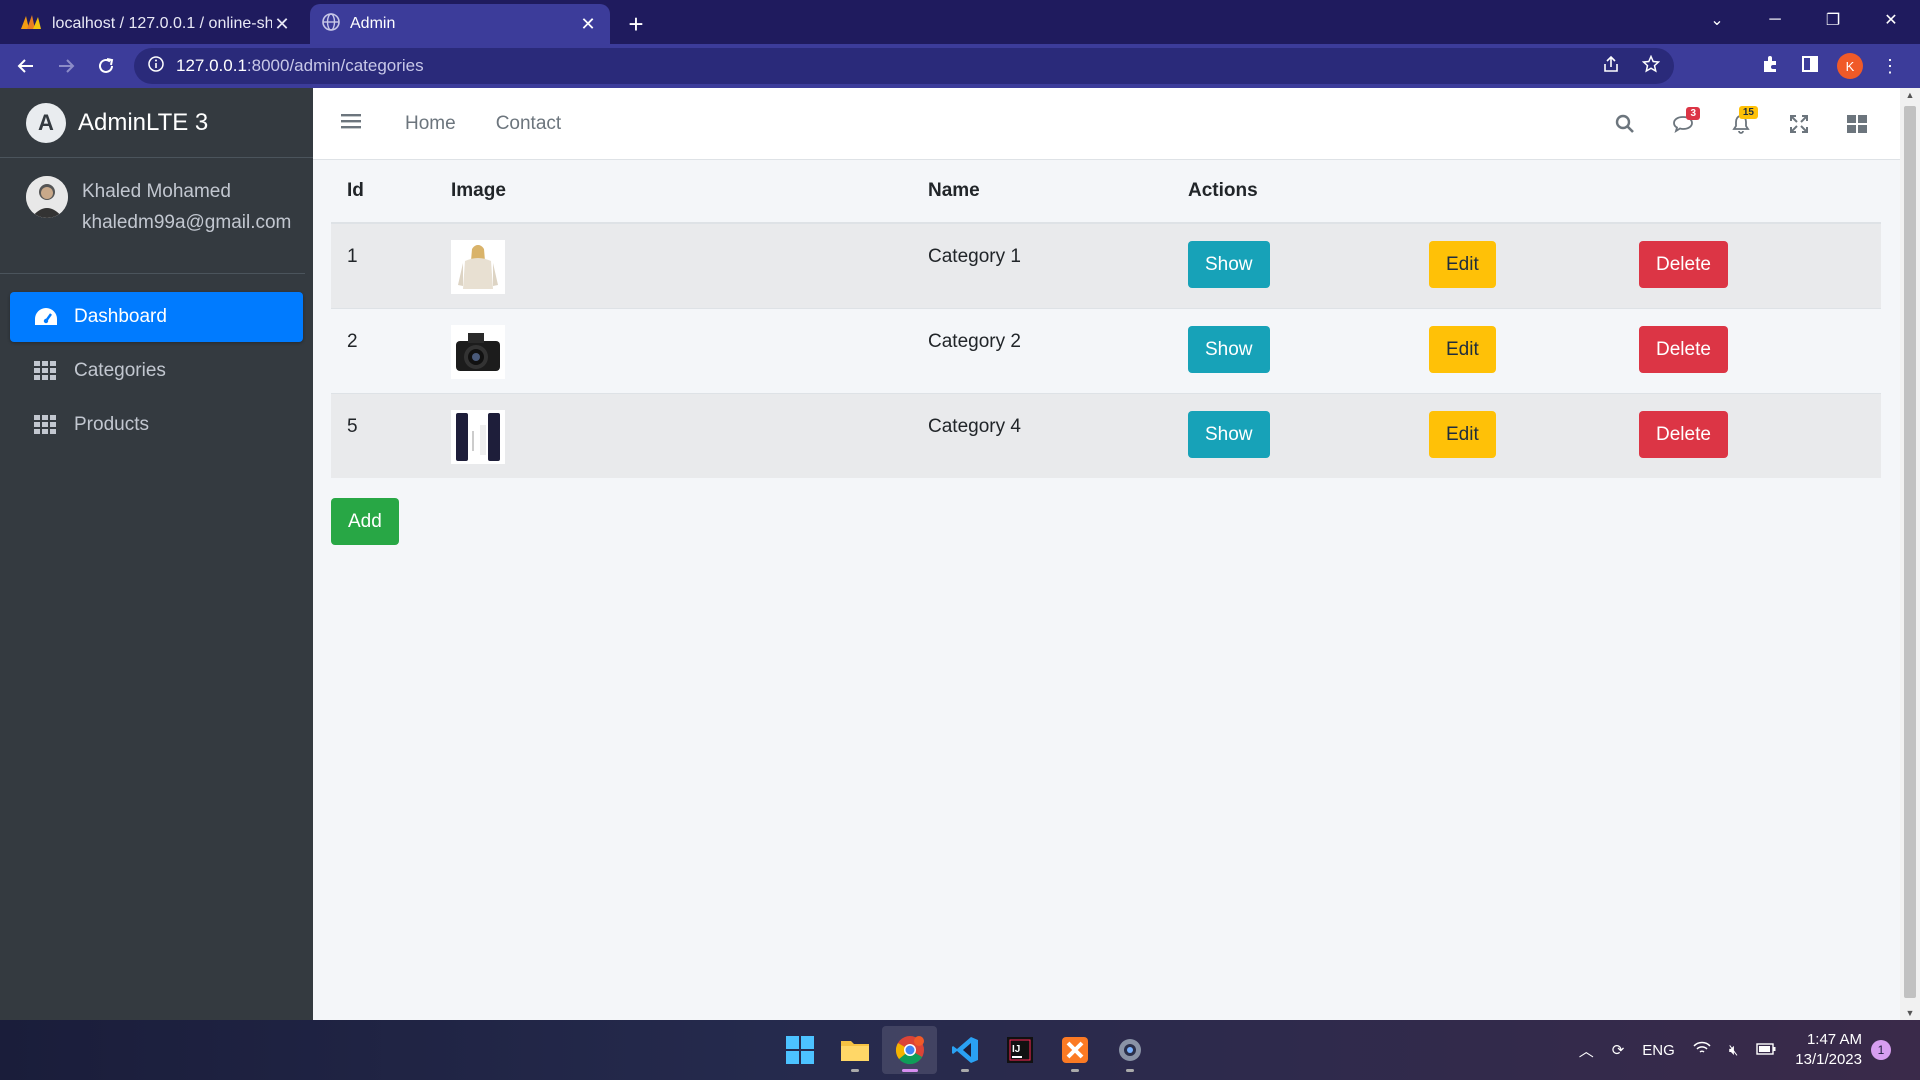  I want to click on column-header-actions: Actions, so click(1292, 192).